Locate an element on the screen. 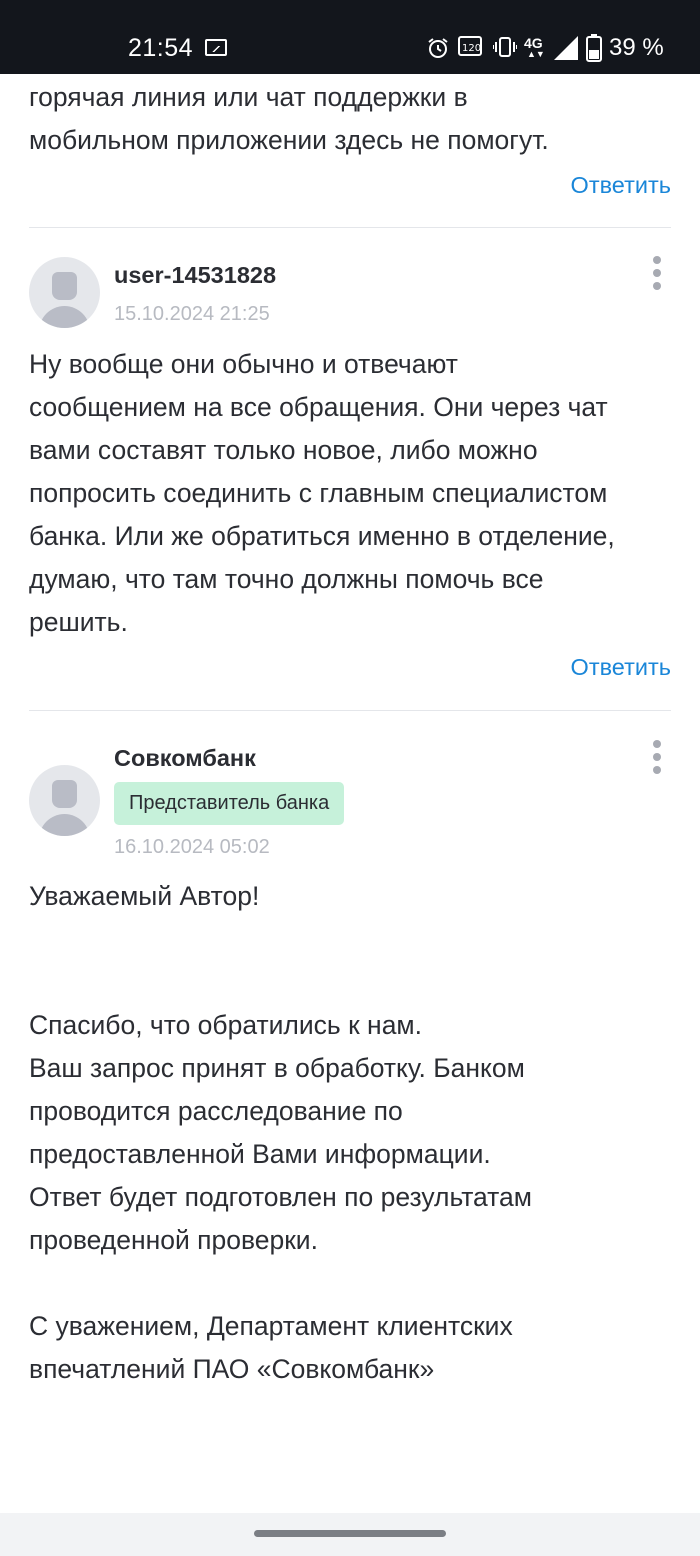 The image size is (700, 1556). battery-icon is located at coordinates (594, 48).